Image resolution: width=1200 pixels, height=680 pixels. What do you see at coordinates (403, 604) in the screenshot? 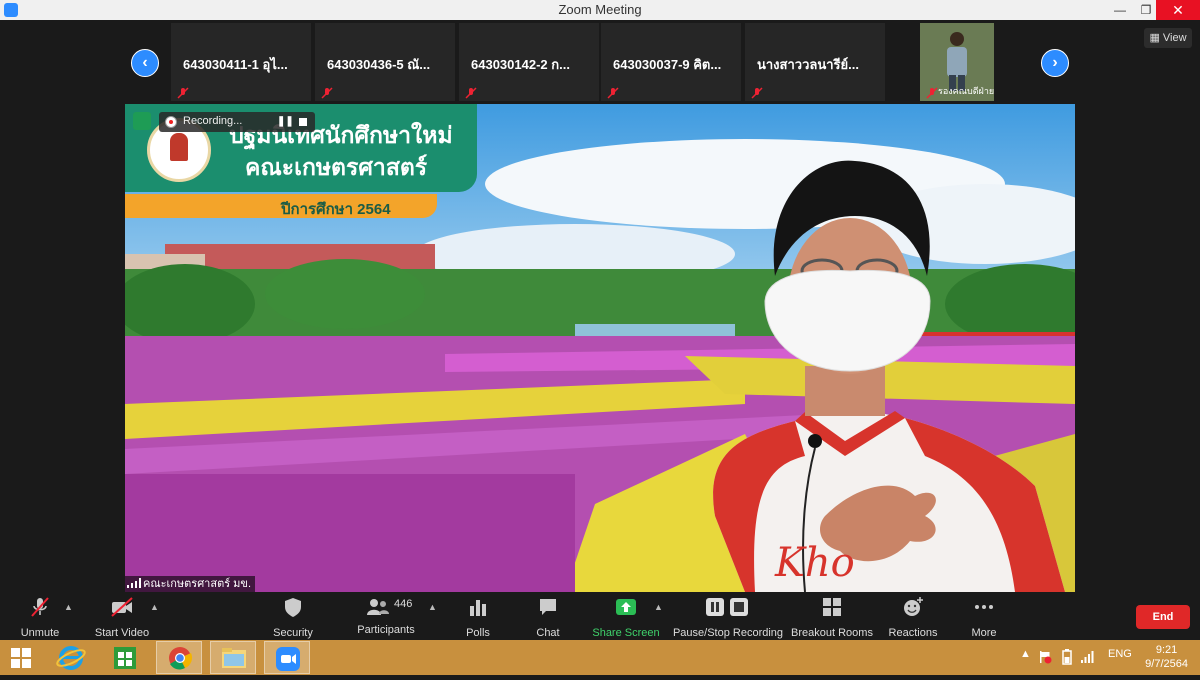
I see `participants-count: 446` at bounding box center [403, 604].